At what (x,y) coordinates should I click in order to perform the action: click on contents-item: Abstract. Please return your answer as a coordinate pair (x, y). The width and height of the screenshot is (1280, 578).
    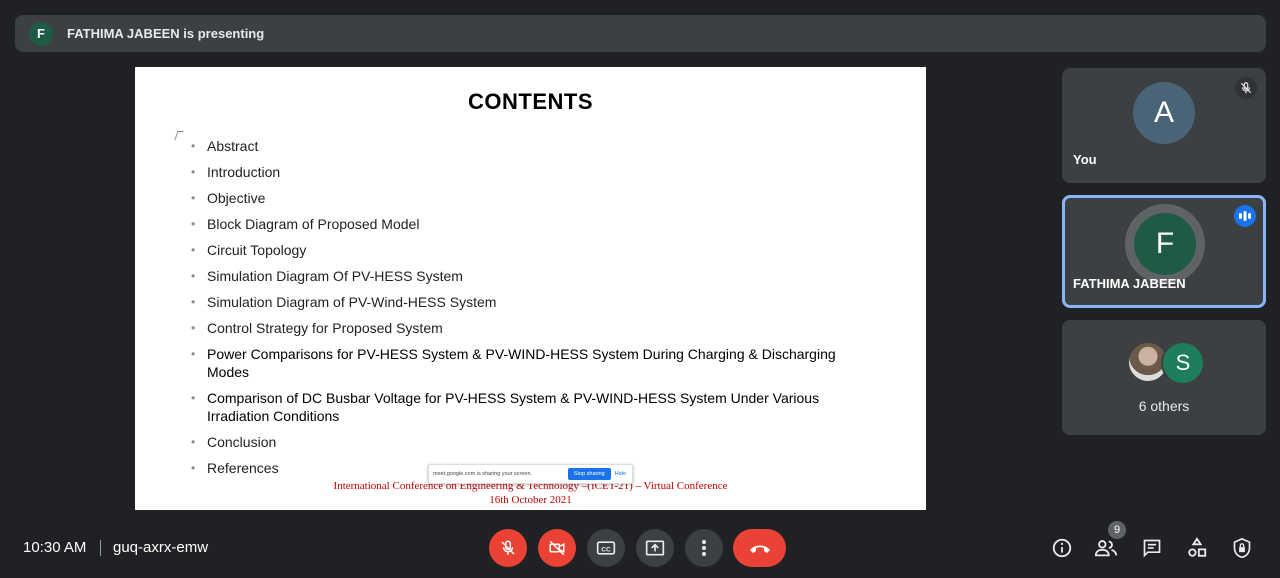
    Looking at the image, I should click on (531, 146).